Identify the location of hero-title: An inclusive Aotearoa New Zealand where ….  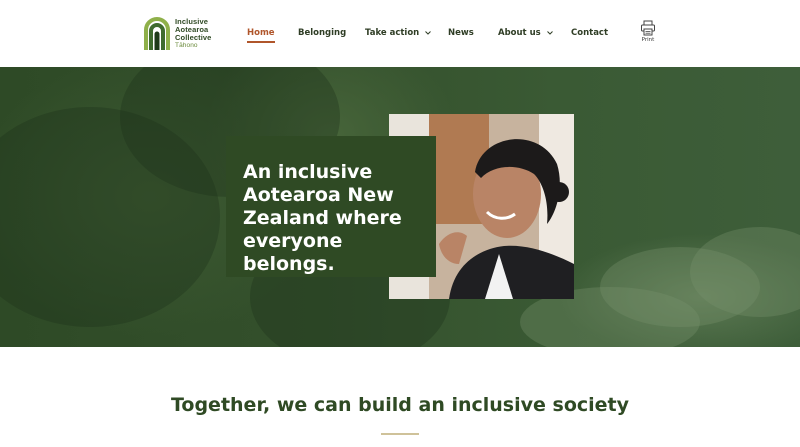
(322, 218).